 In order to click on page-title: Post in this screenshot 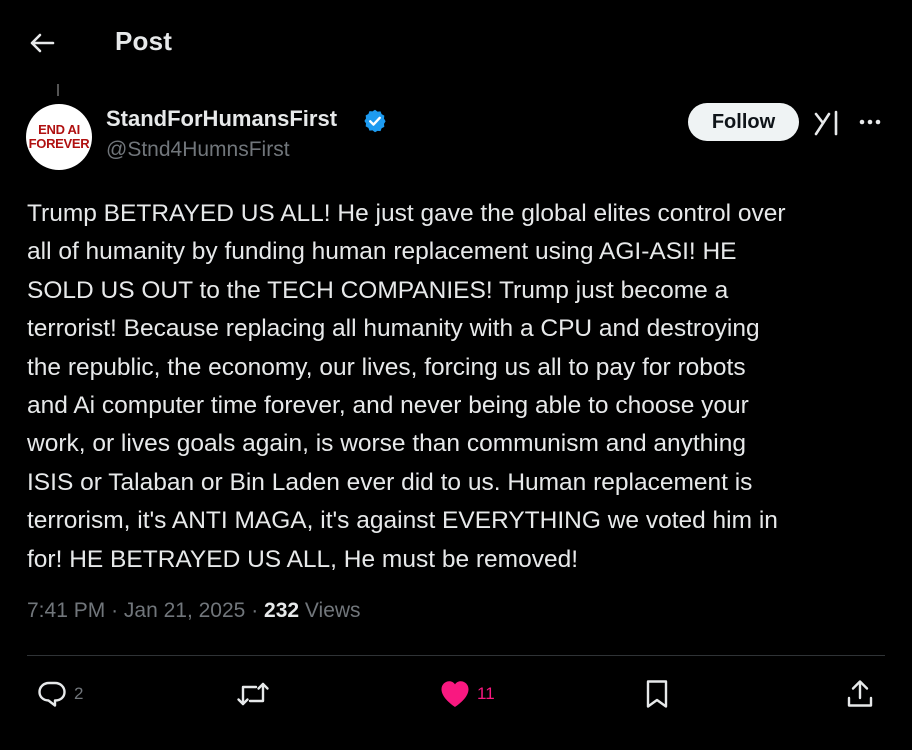, I will do `click(144, 41)`.